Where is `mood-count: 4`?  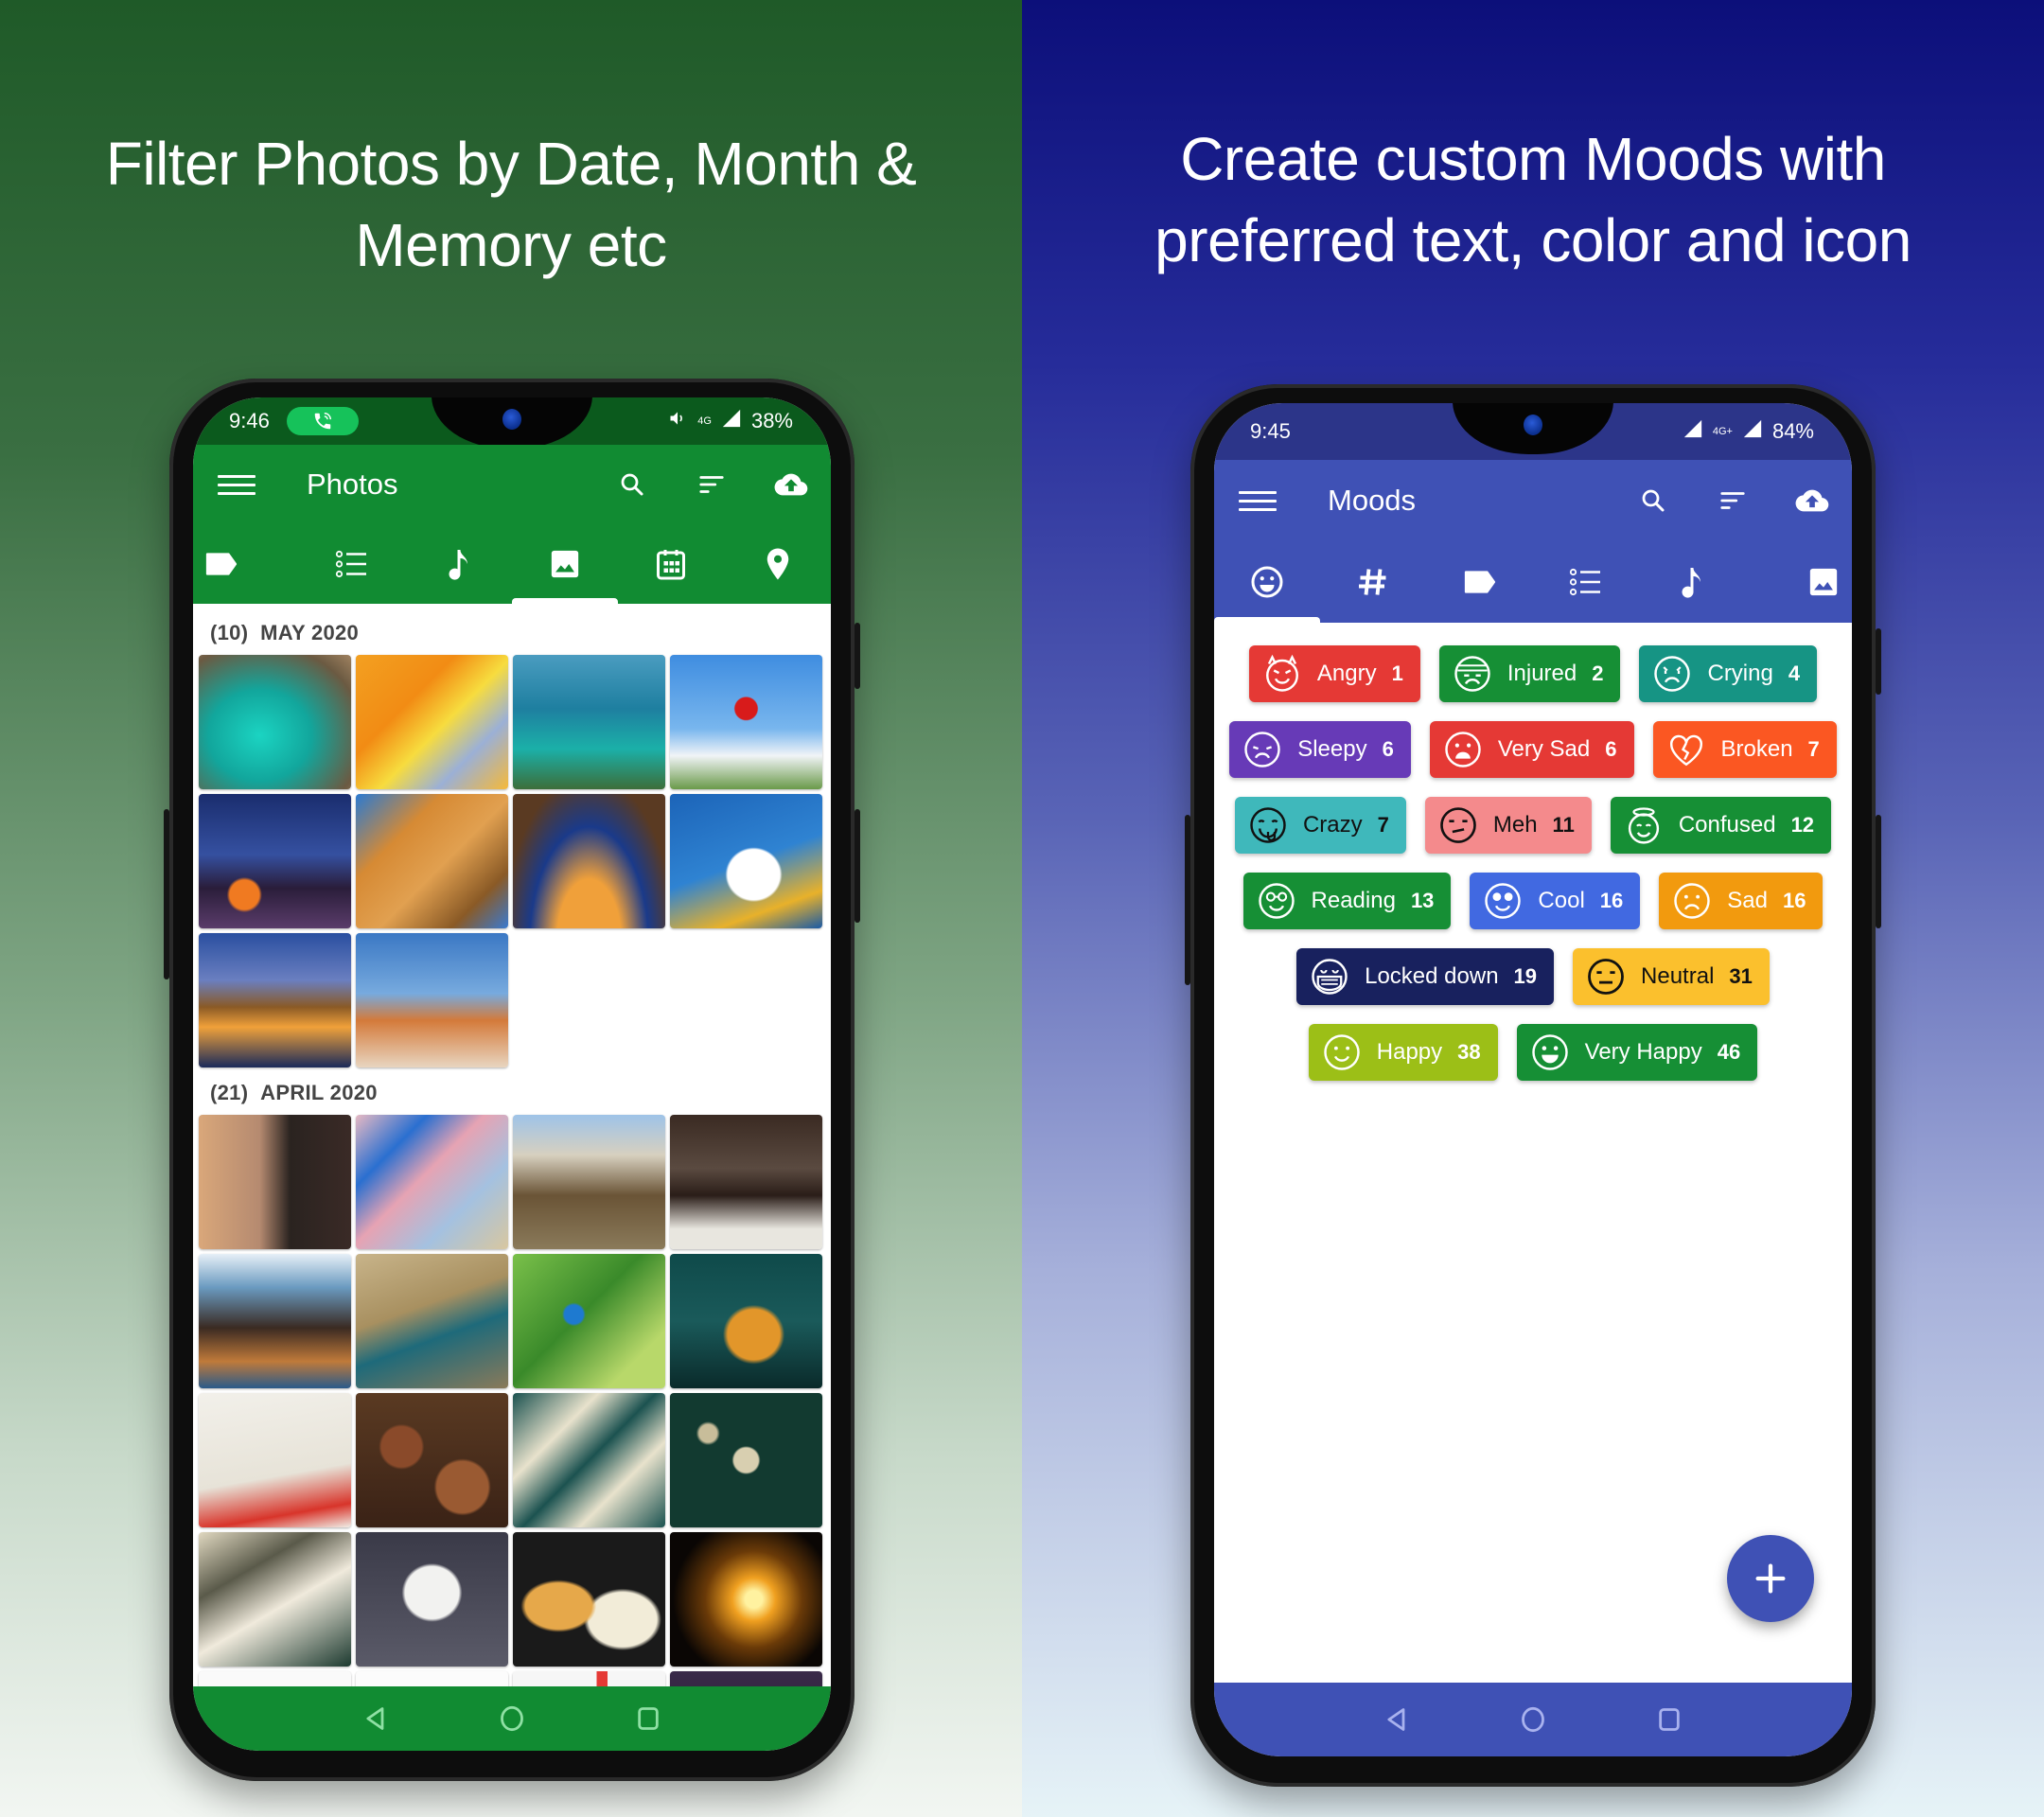 mood-count: 4 is located at coordinates (1794, 674).